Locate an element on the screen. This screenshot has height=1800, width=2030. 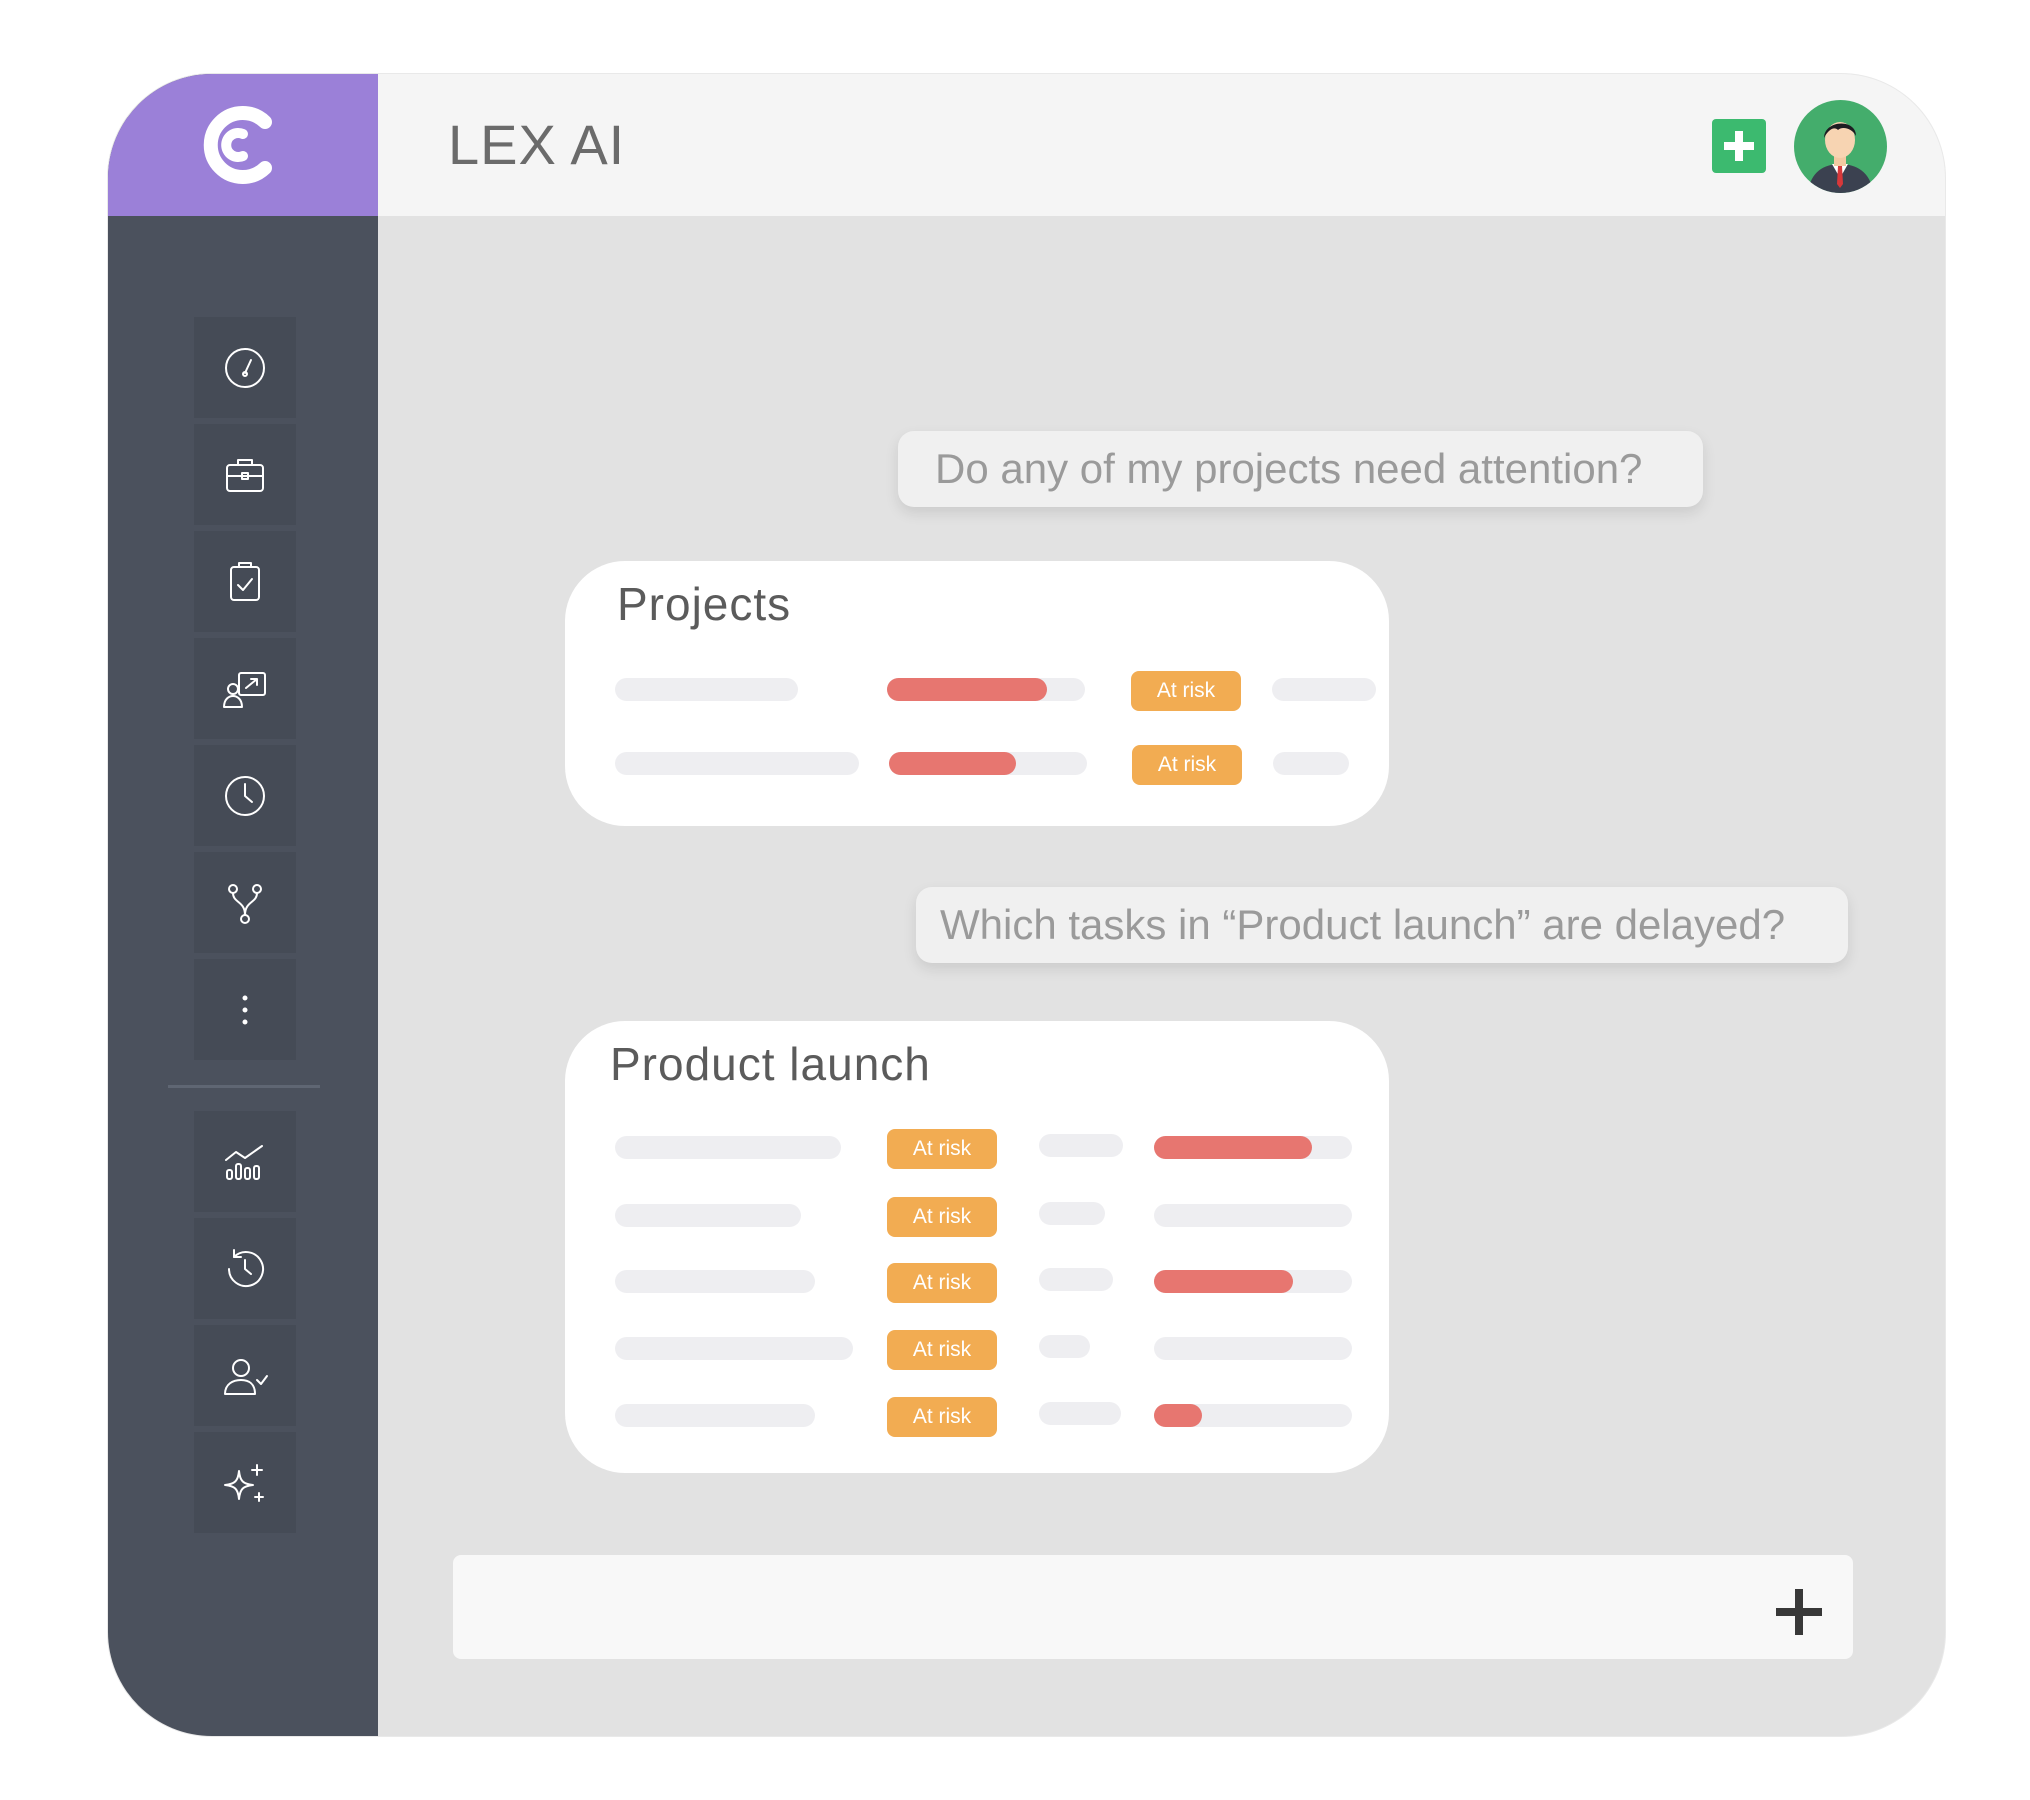
sidebar-item-portfolio is located at coordinates (245, 474).